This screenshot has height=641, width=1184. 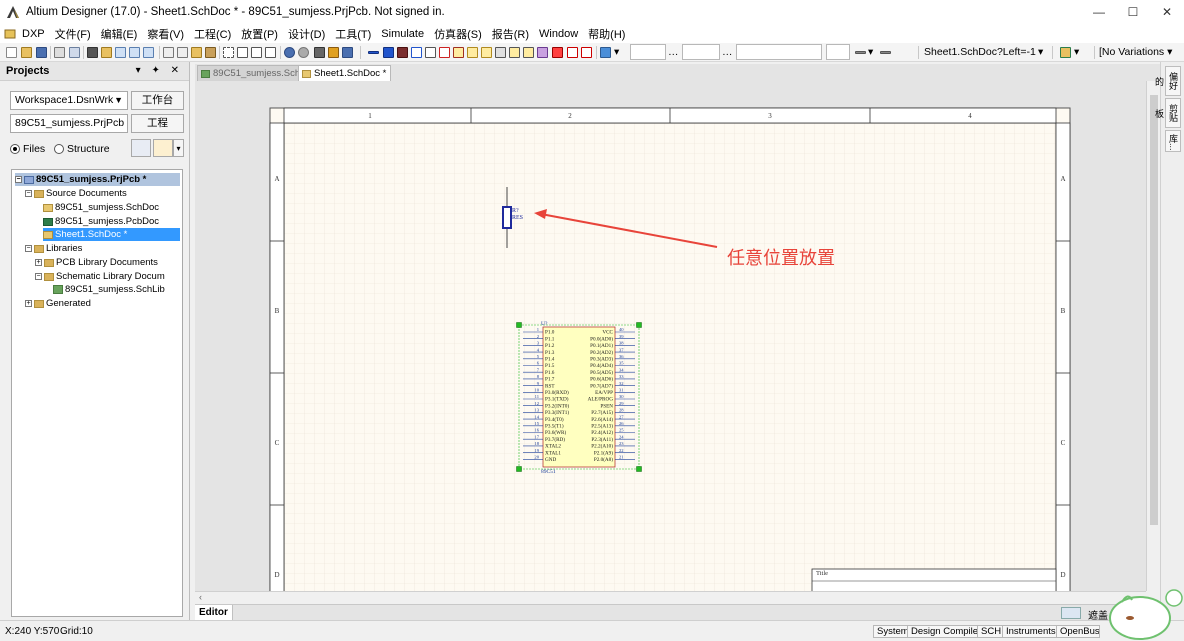 I want to click on tree-item-pcb-libraries: + PCB Library Documents, so click(x=96, y=262).